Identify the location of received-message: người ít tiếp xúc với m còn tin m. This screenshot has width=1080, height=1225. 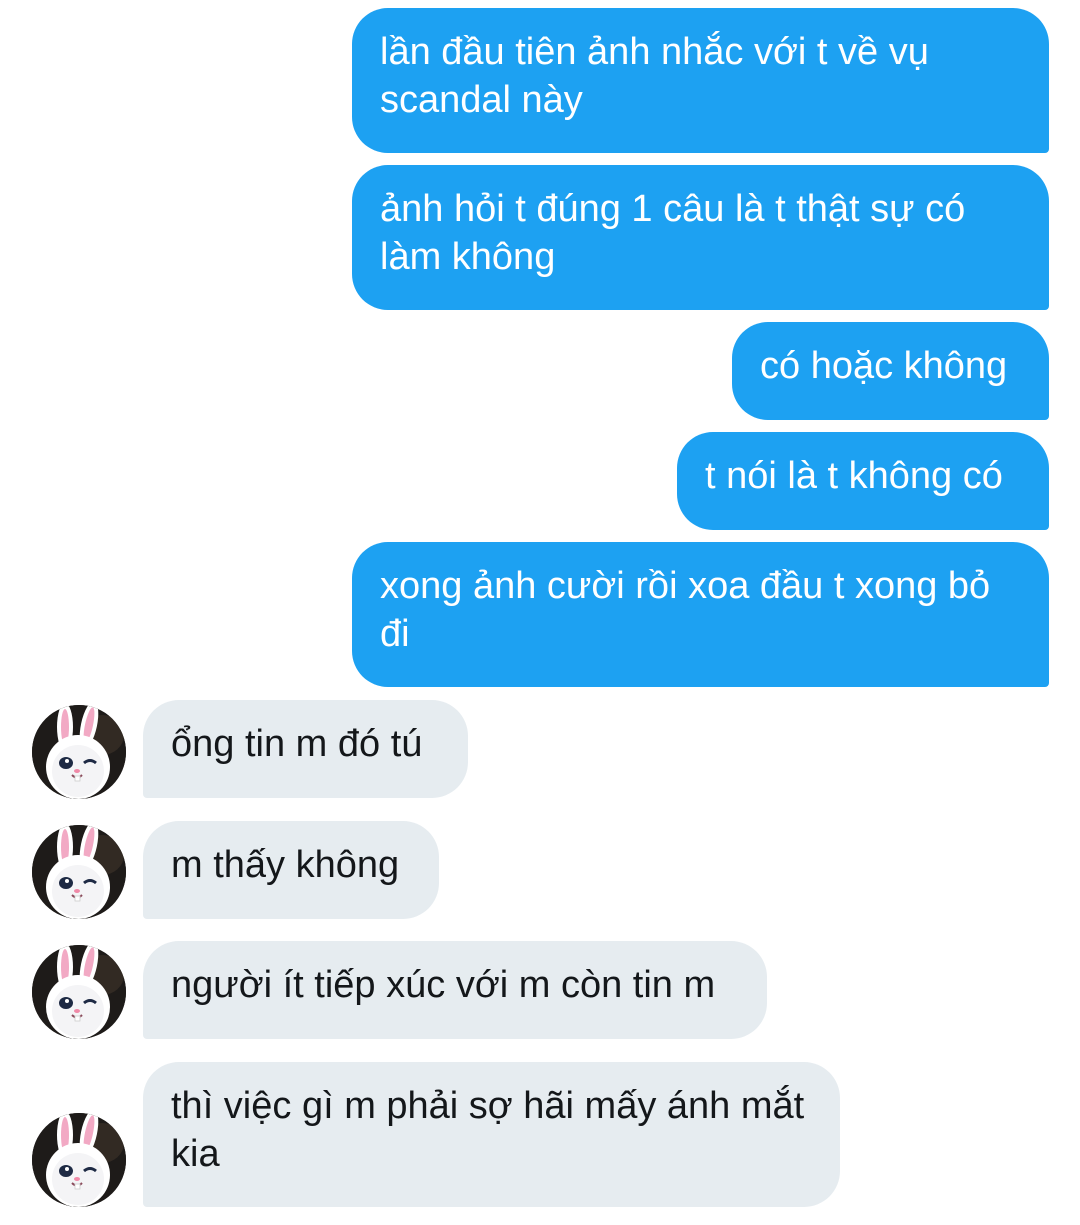
(455, 990).